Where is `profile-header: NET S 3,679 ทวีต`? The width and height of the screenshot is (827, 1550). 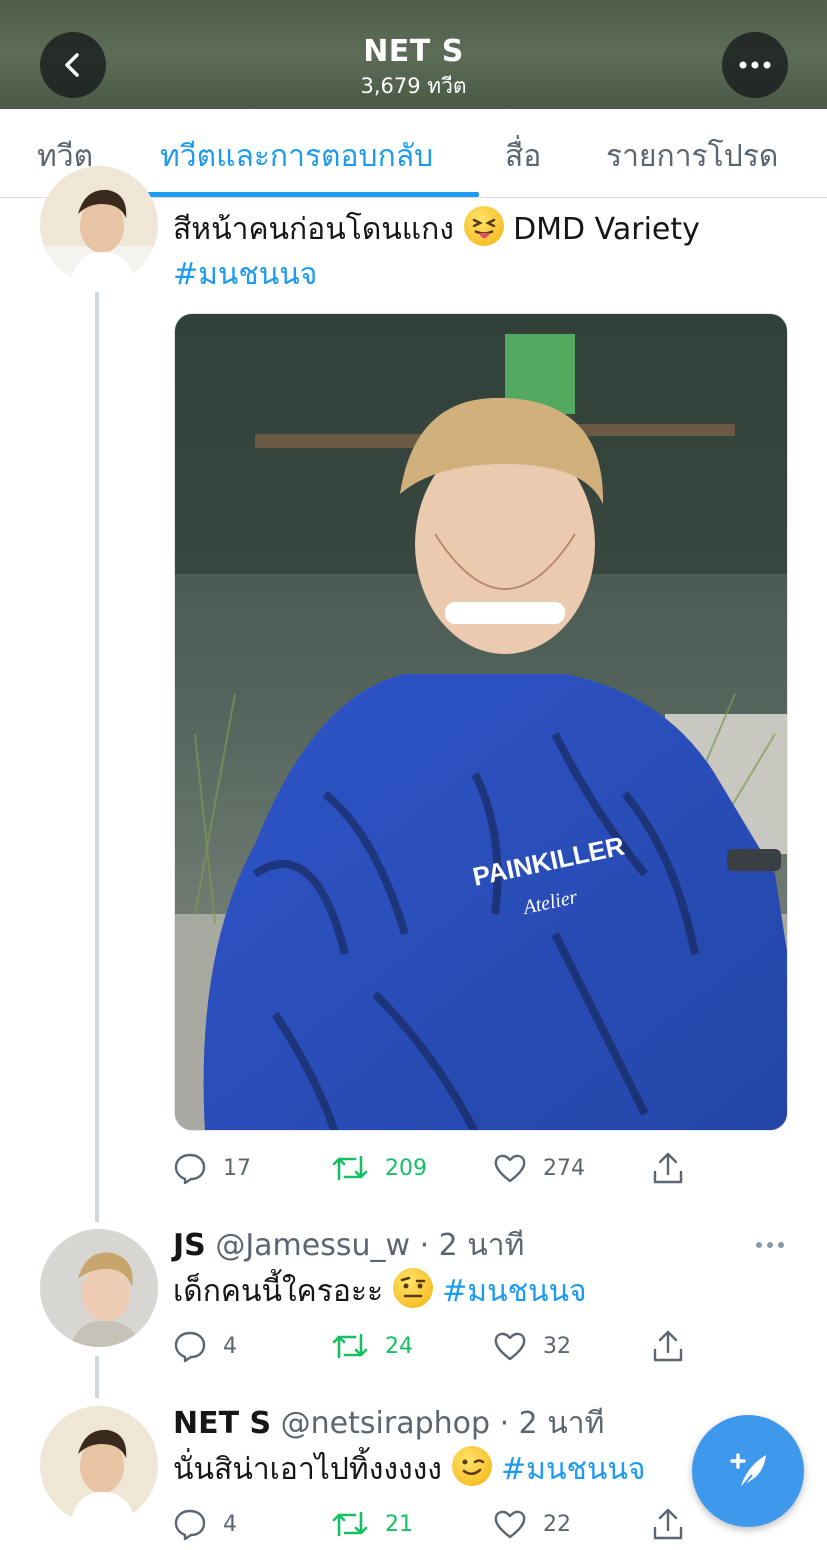 profile-header: NET S 3,679 ทวีต is located at coordinates (413, 54).